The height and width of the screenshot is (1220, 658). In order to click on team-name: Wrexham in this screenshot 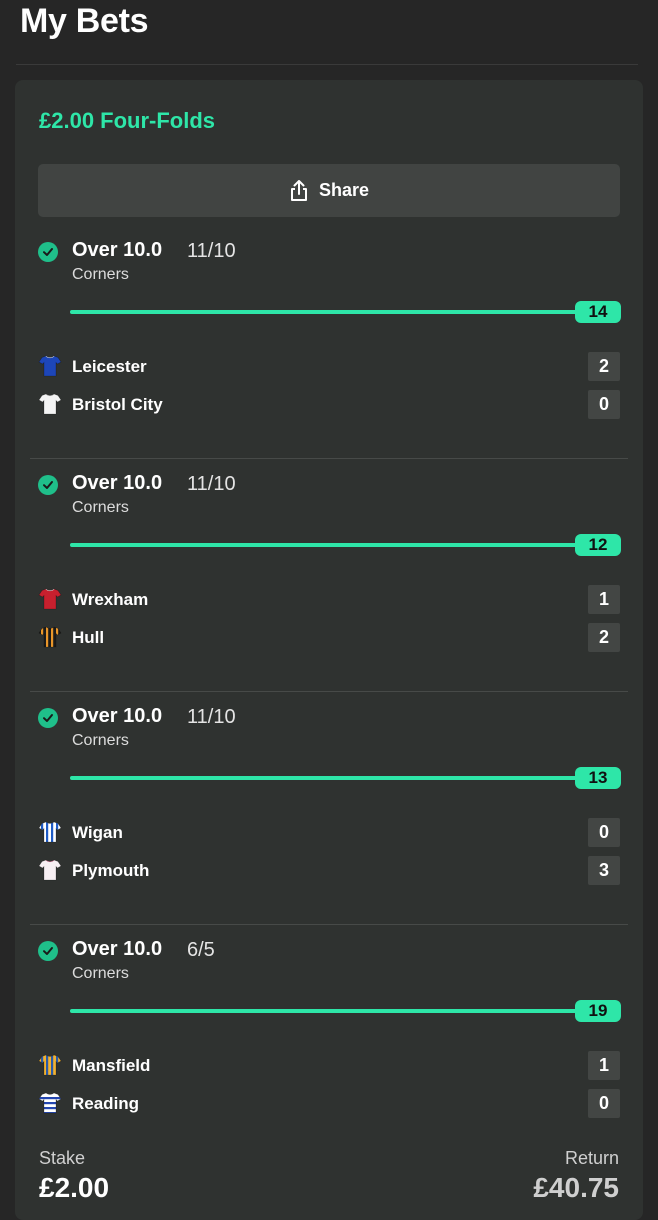, I will do `click(110, 599)`.